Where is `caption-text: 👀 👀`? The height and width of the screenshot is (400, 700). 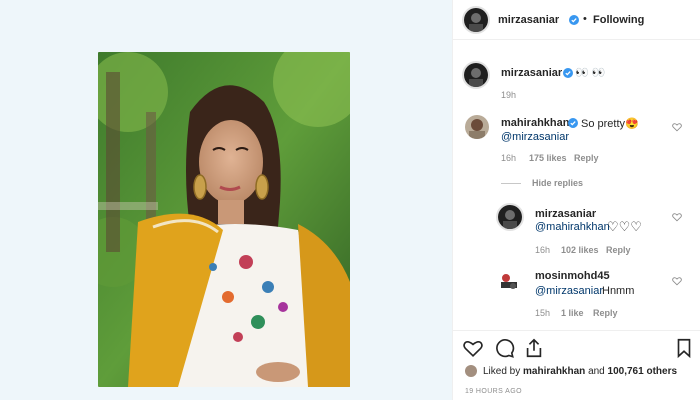 caption-text: 👀 👀 is located at coordinates (590, 73).